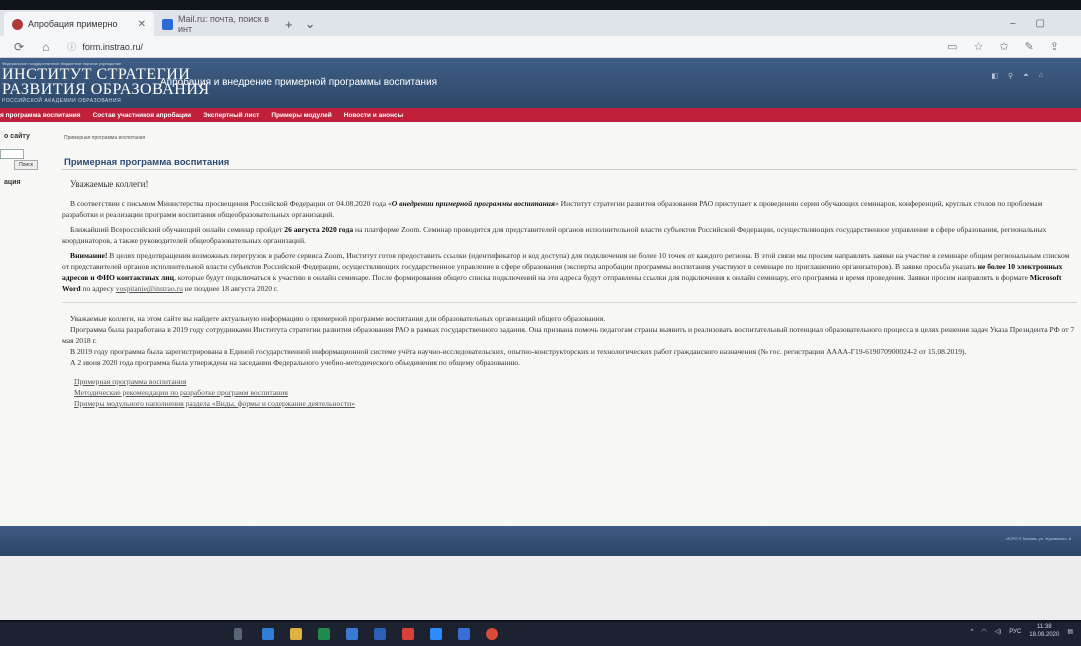  I want to click on url-field: ⓘ form.instrao.ru/, so click(105, 46).